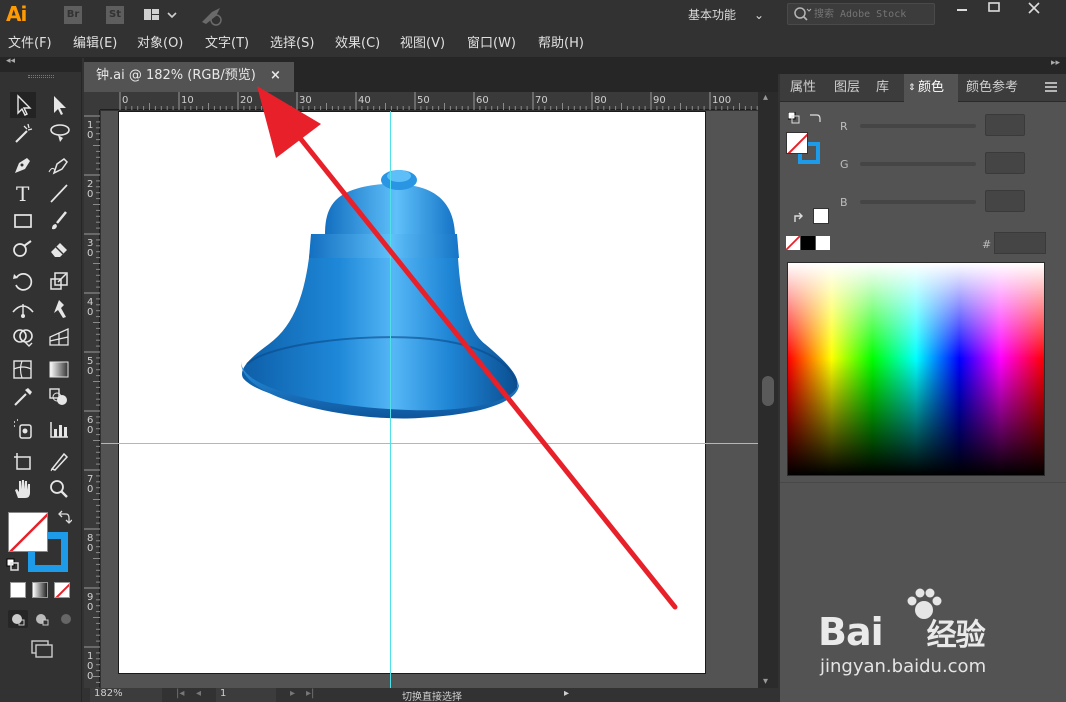  Describe the element at coordinates (1005, 125) in the screenshot. I see `red-value-field` at that location.